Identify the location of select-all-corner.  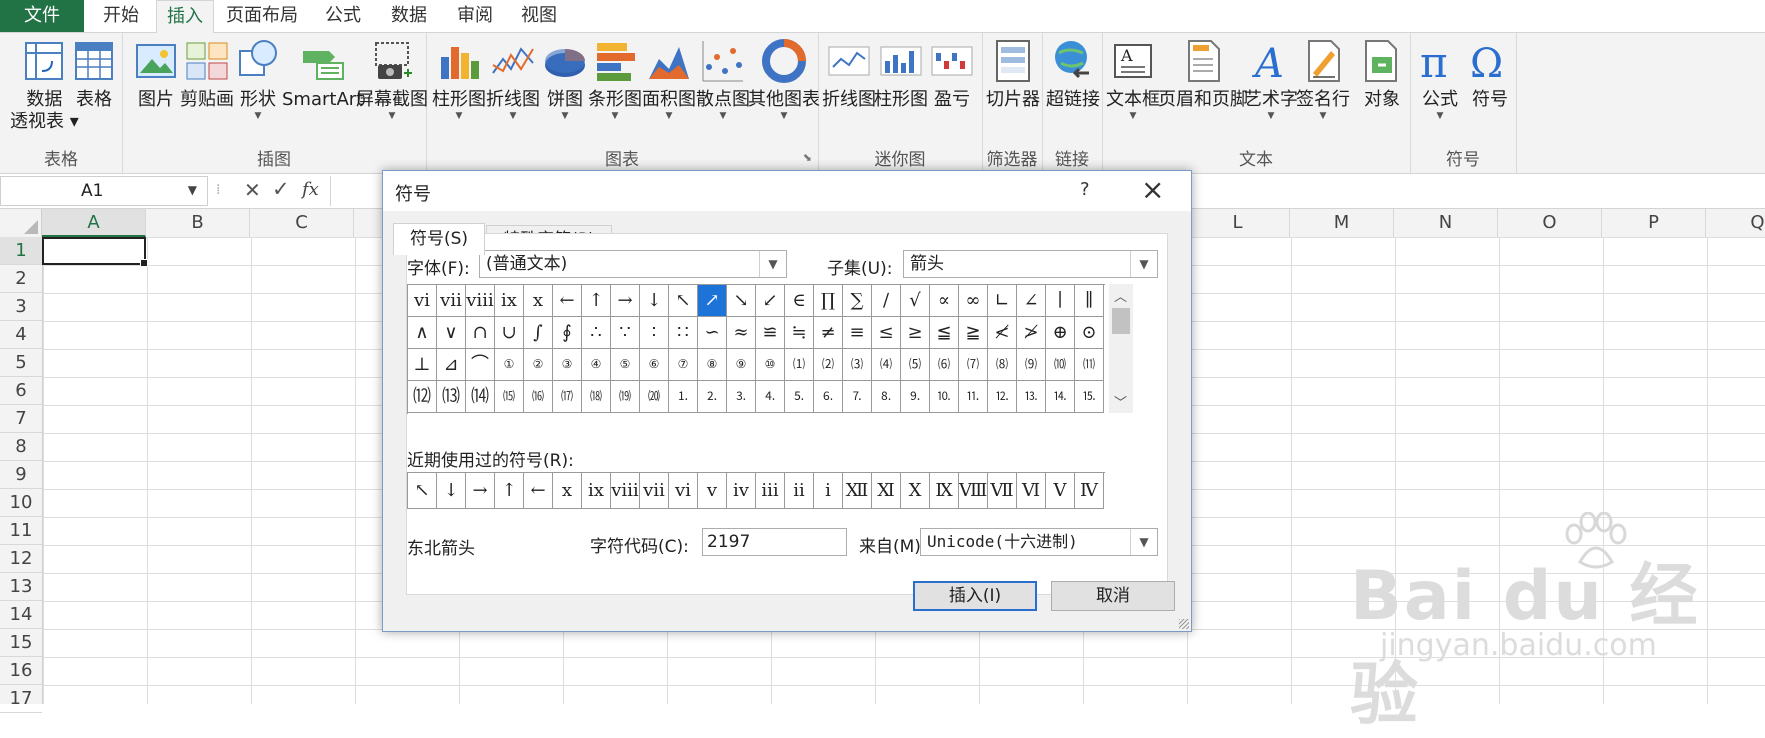
(21, 223).